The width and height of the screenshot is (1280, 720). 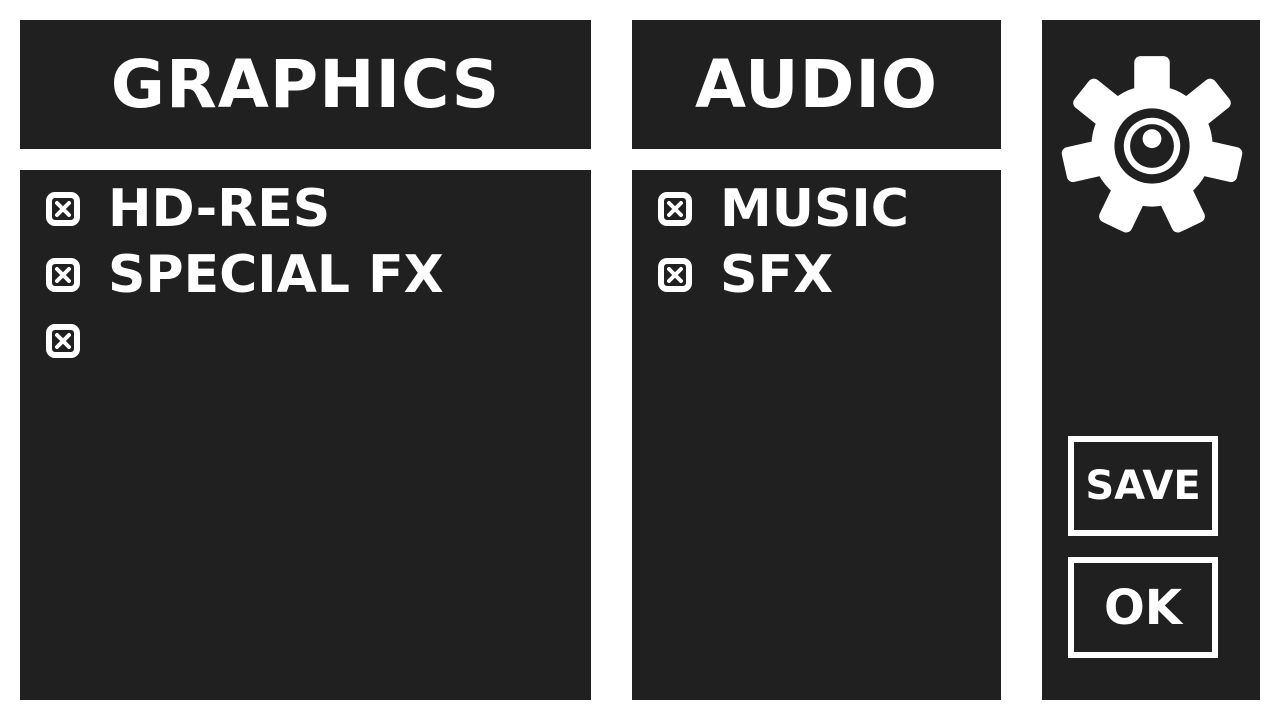 I want to click on save-button: SAVE, so click(x=1143, y=486).